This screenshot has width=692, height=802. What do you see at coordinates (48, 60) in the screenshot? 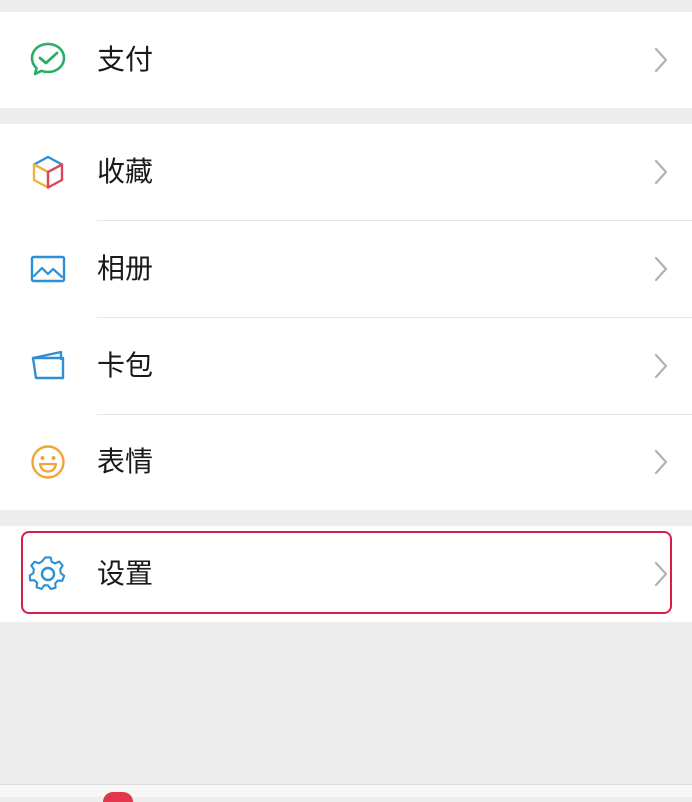
I see `pay-check-icon` at bounding box center [48, 60].